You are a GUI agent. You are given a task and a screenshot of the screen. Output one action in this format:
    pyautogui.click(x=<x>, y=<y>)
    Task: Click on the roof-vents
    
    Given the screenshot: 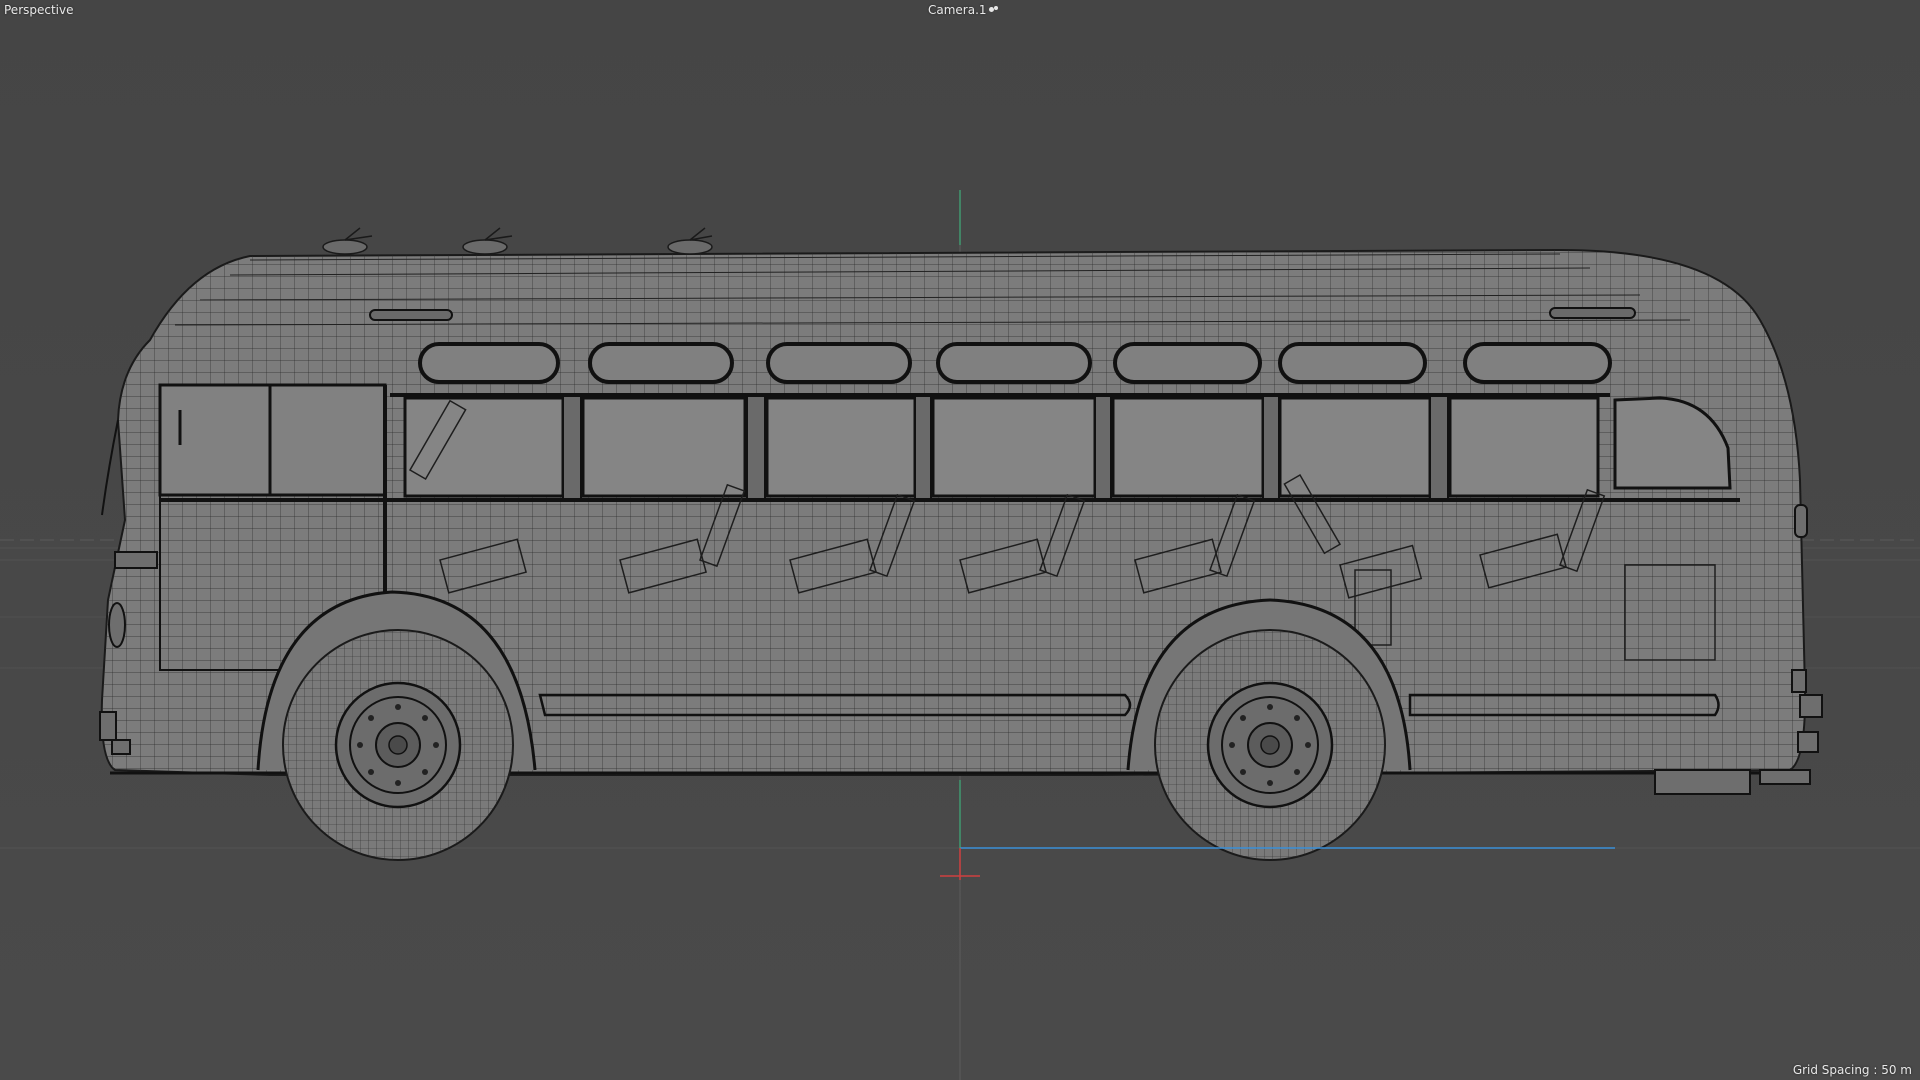 What is the action you would take?
    pyautogui.click(x=517, y=241)
    